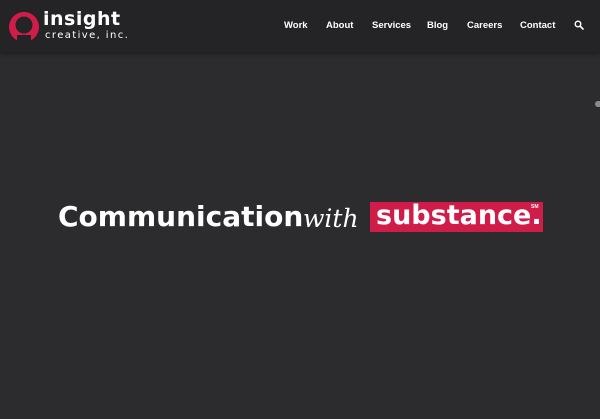 The width and height of the screenshot is (600, 419). Describe the element at coordinates (535, 207) in the screenshot. I see `service-mark: SM` at that location.